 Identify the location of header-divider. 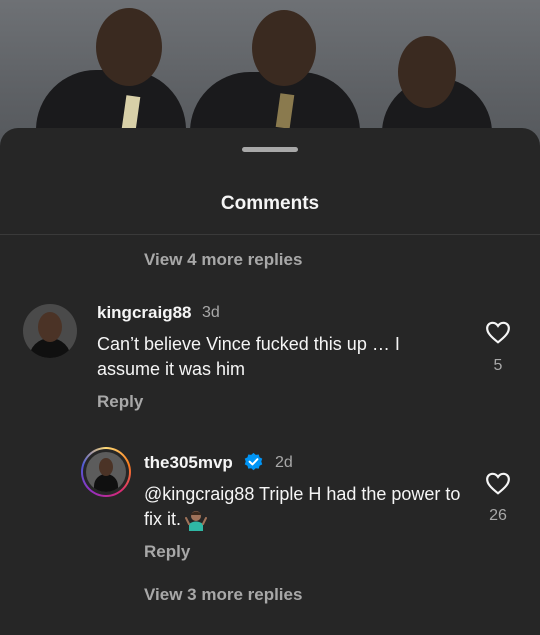
(270, 234).